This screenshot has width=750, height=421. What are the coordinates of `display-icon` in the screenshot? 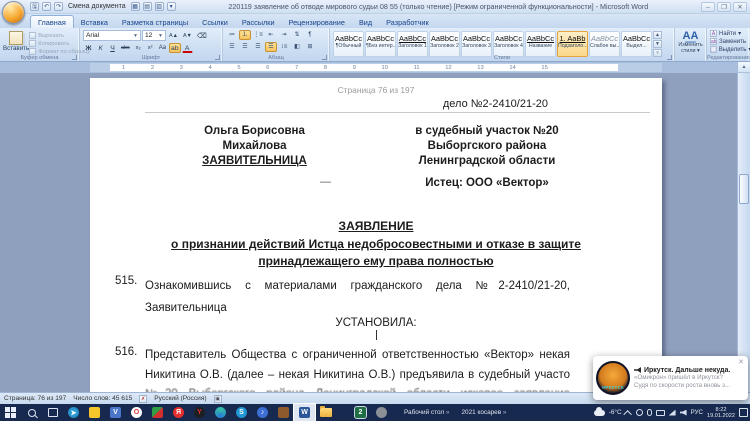 It's located at (660, 412).